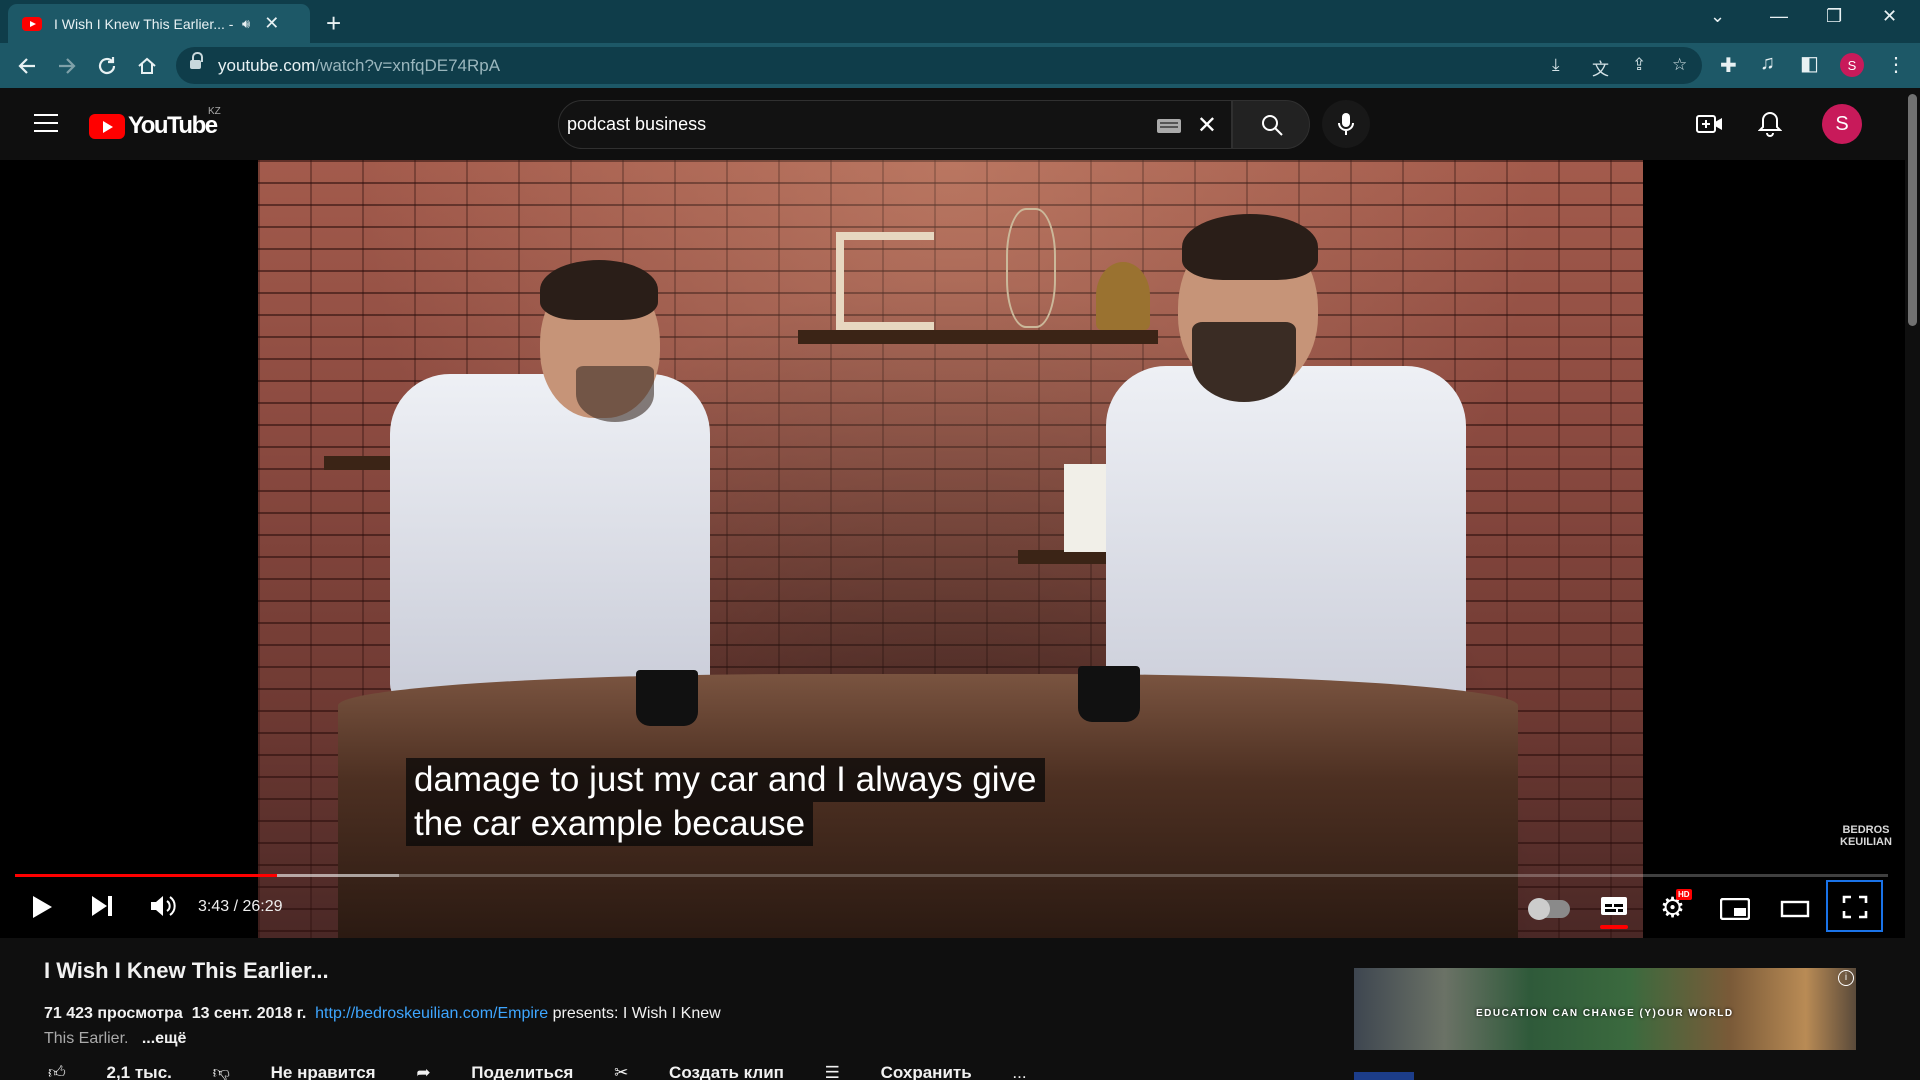 The image size is (1920, 1080). What do you see at coordinates (423, 1071) in the screenshot?
I see `share-icon: ➦` at bounding box center [423, 1071].